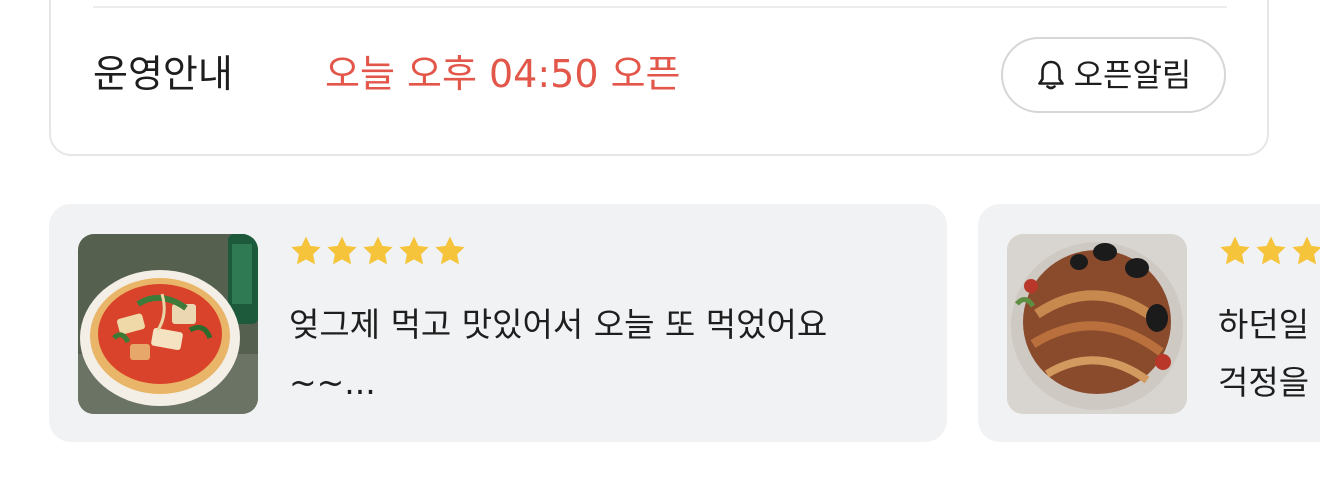 The height and width of the screenshot is (482, 1320). Describe the element at coordinates (503, 74) in the screenshot. I see `opening-time-text: 오늘 오후 04:50 오픈` at that location.